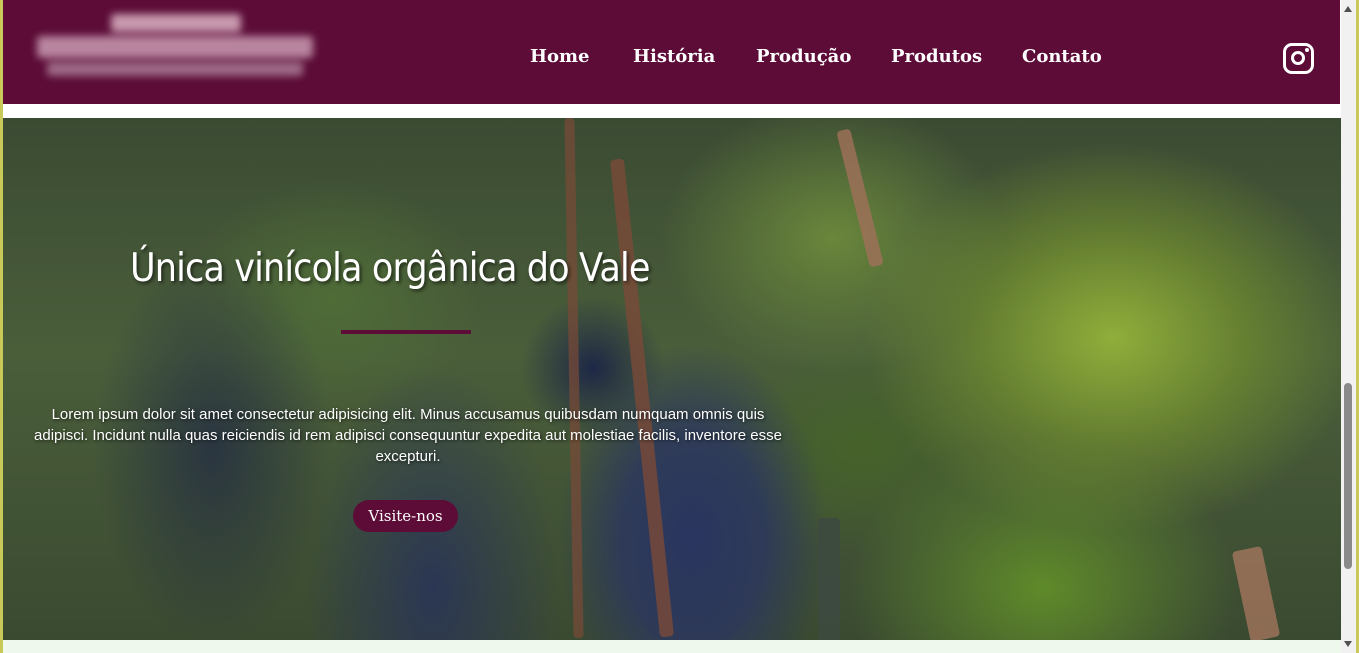 The width and height of the screenshot is (1359, 653). What do you see at coordinates (390, 268) in the screenshot?
I see `hero-title: Única vinícola orgânica do Vale` at bounding box center [390, 268].